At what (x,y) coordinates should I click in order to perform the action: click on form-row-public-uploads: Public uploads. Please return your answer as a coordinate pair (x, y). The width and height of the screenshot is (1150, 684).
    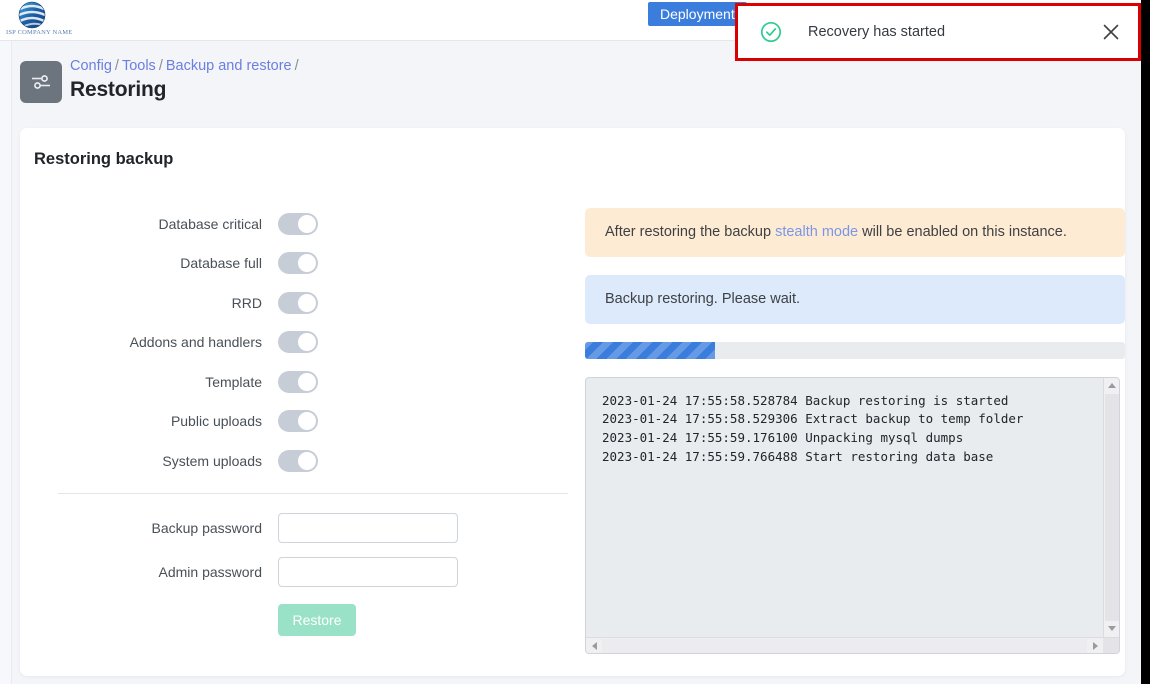
    Looking at the image, I should click on (323, 422).